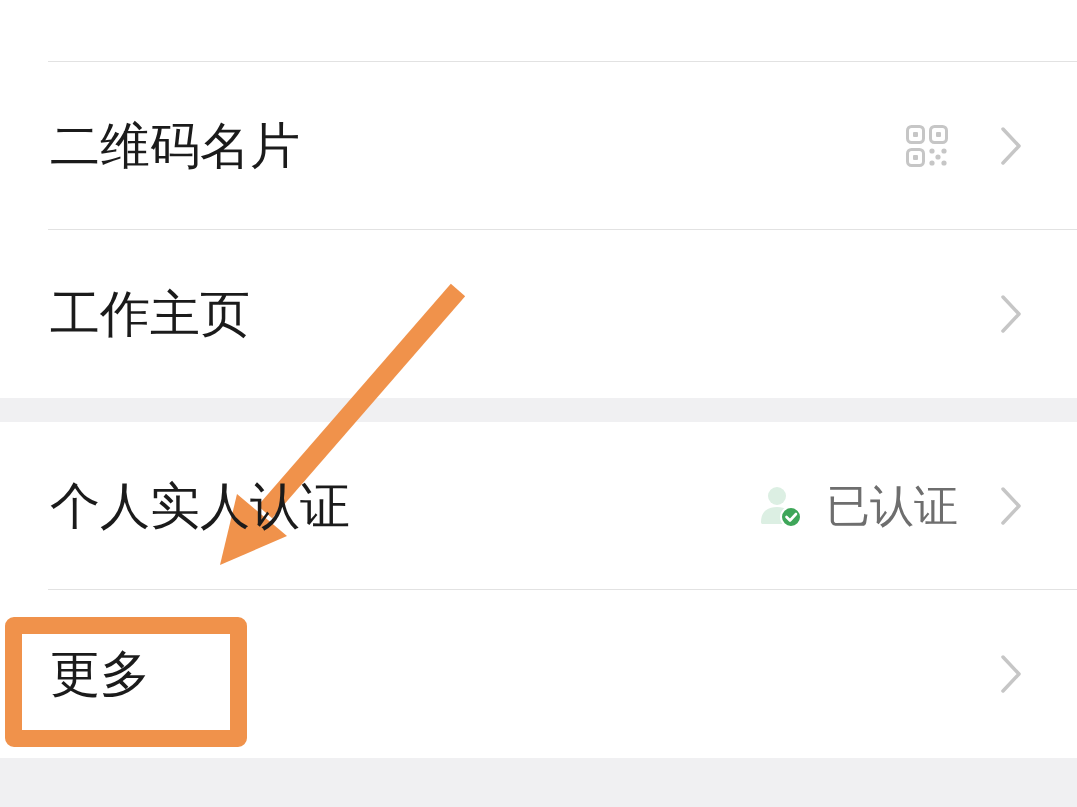  Describe the element at coordinates (150, 314) in the screenshot. I see `row-label: 工作主页` at that location.